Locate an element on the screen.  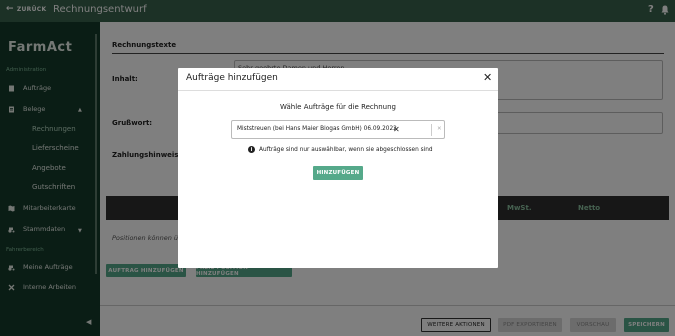
info-icon: i is located at coordinates (251, 149).